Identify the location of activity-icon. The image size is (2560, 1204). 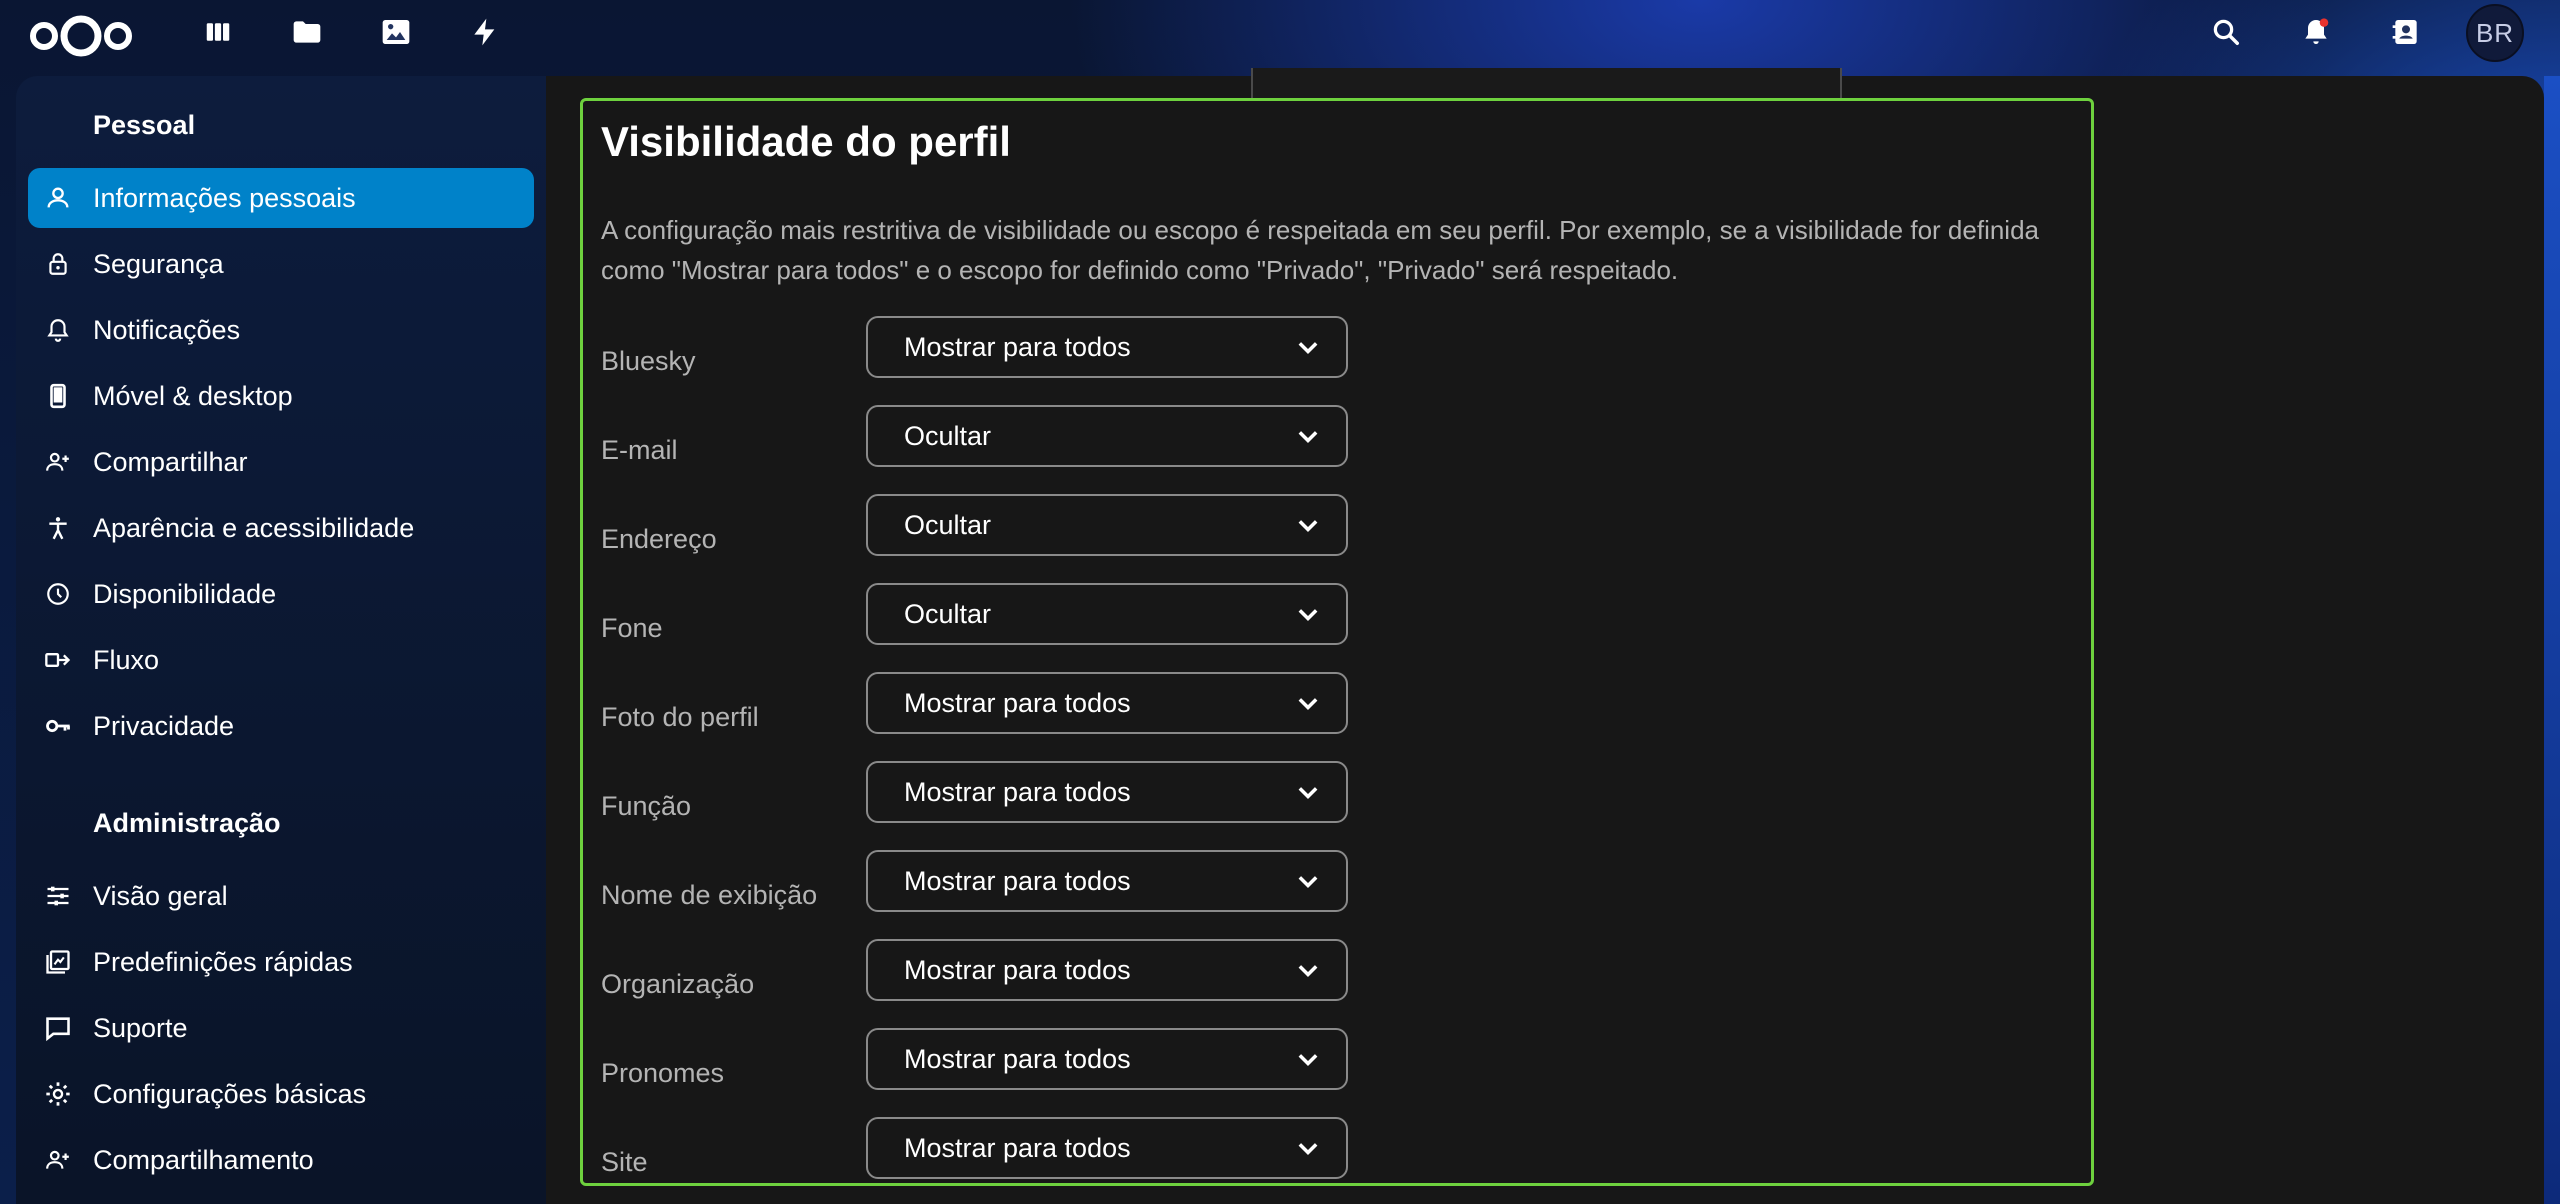
(485, 32).